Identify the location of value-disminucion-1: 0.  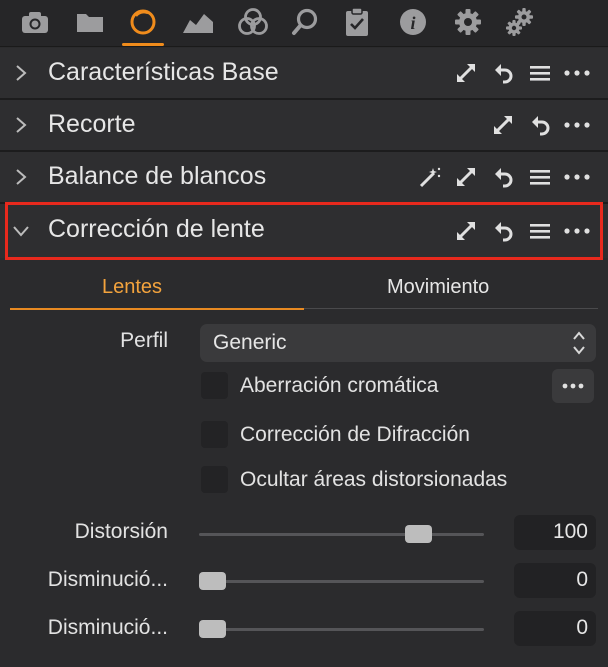
(582, 579).